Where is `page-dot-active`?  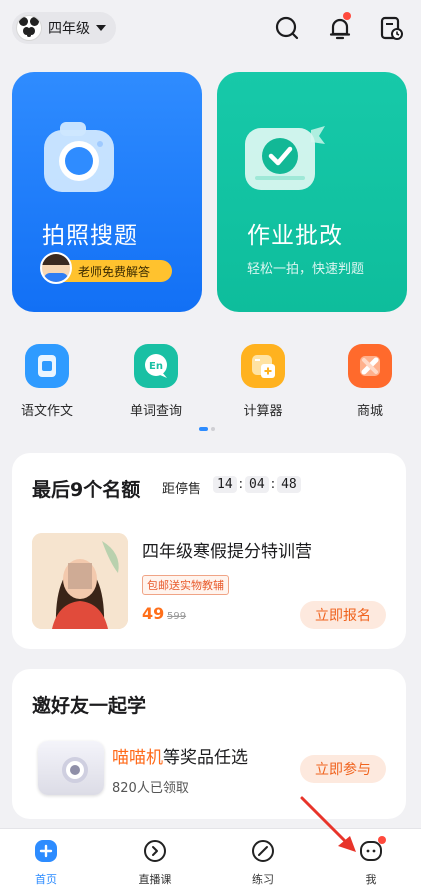 page-dot-active is located at coordinates (203, 429).